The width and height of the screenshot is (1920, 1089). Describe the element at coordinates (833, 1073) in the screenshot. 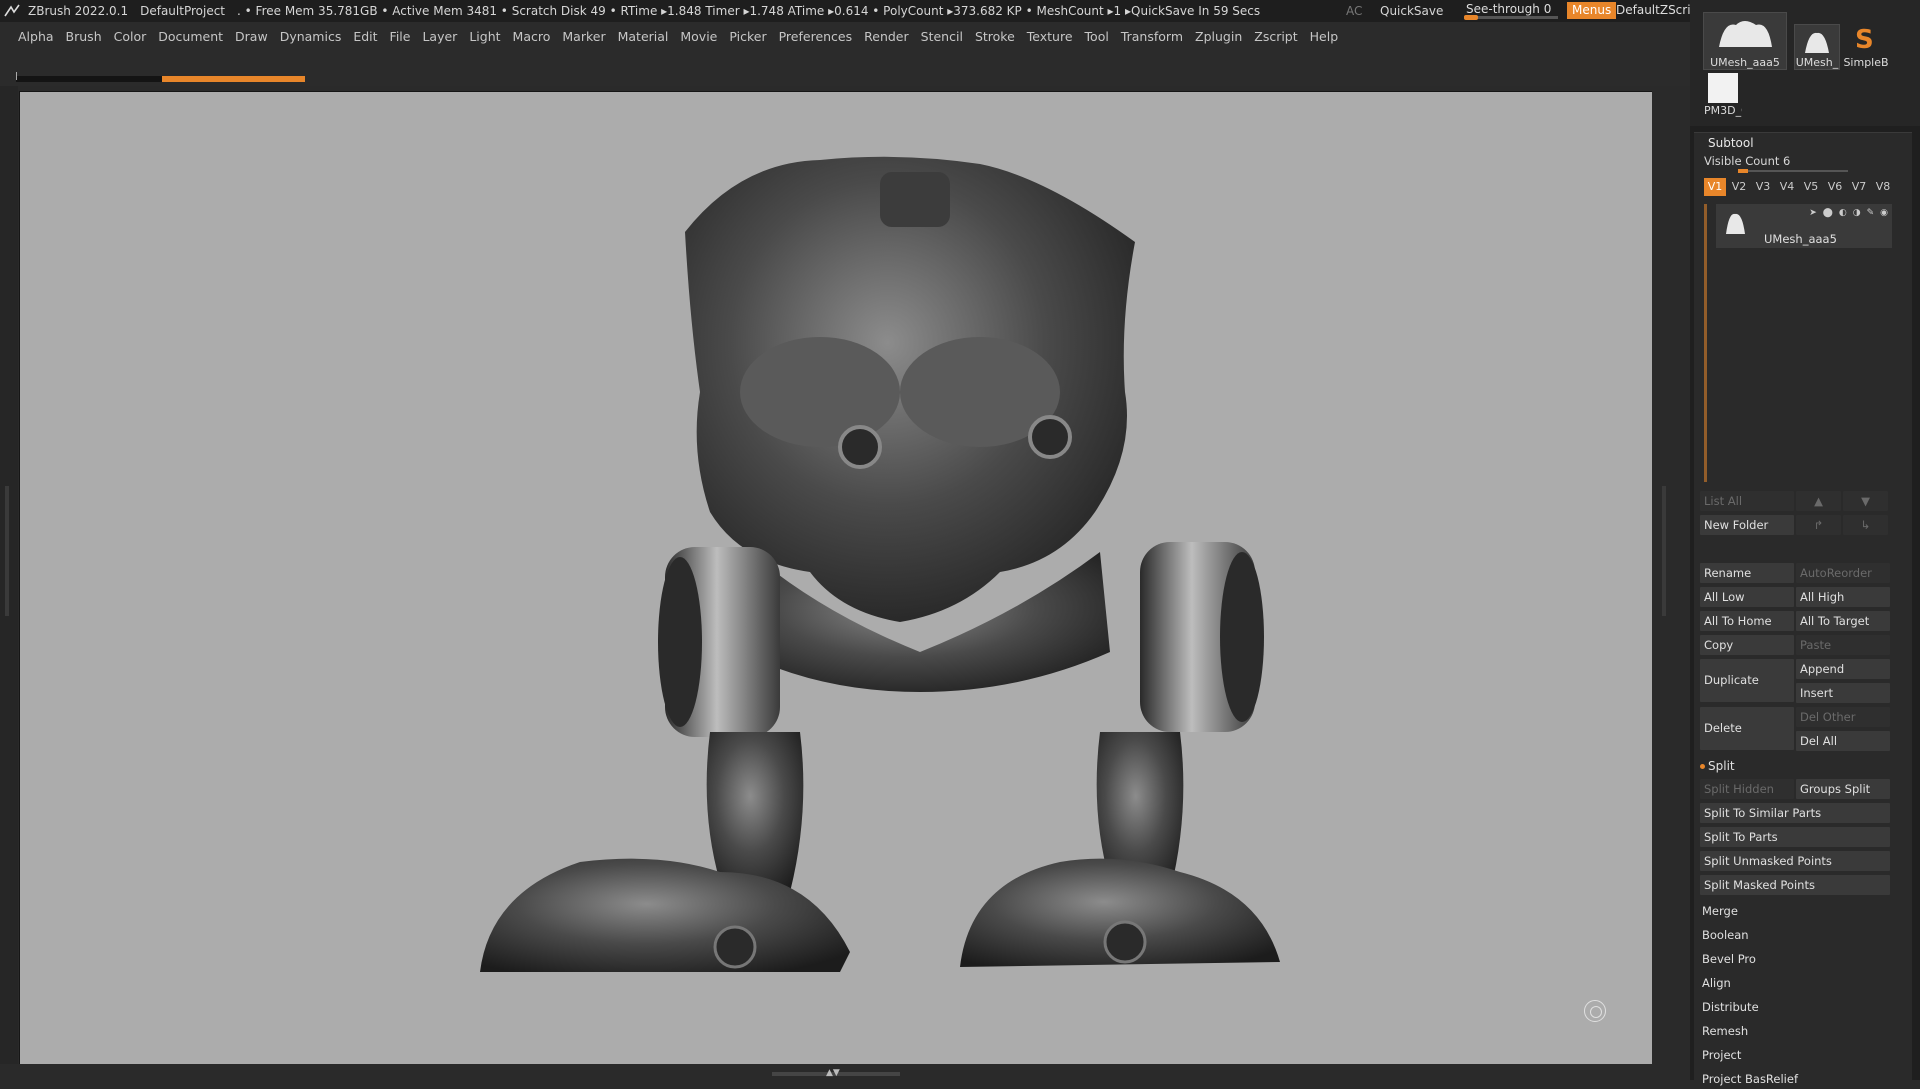

I see `bottom-tray-toggle-icon: ▲▼` at that location.